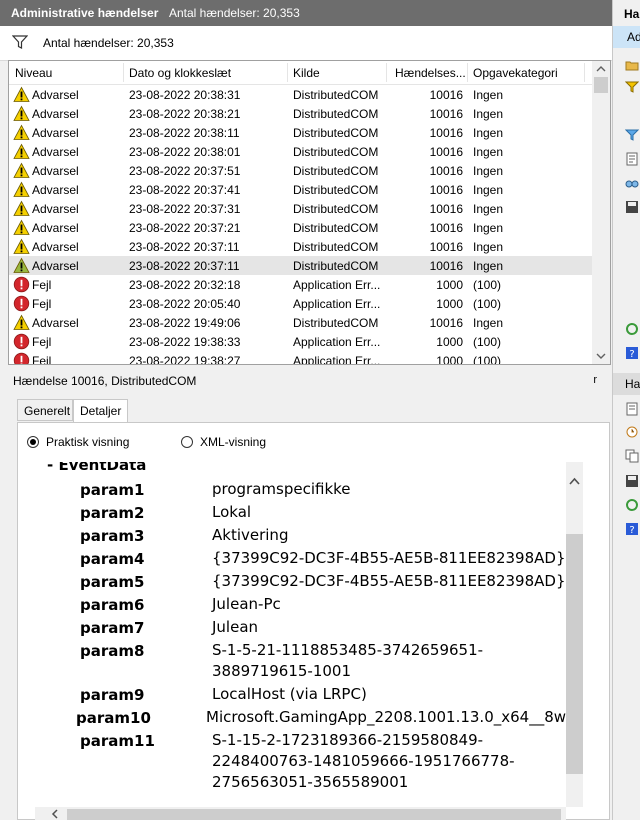  I want to click on open-folder-icon, so click(632, 65).